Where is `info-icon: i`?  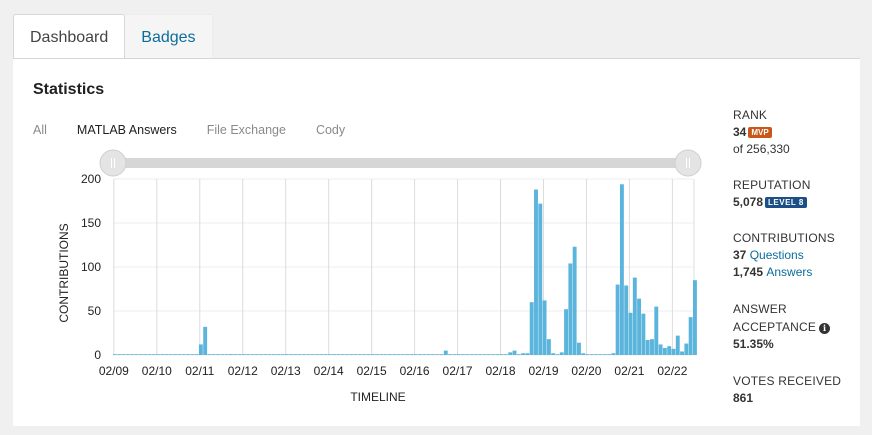
info-icon: i is located at coordinates (825, 328).